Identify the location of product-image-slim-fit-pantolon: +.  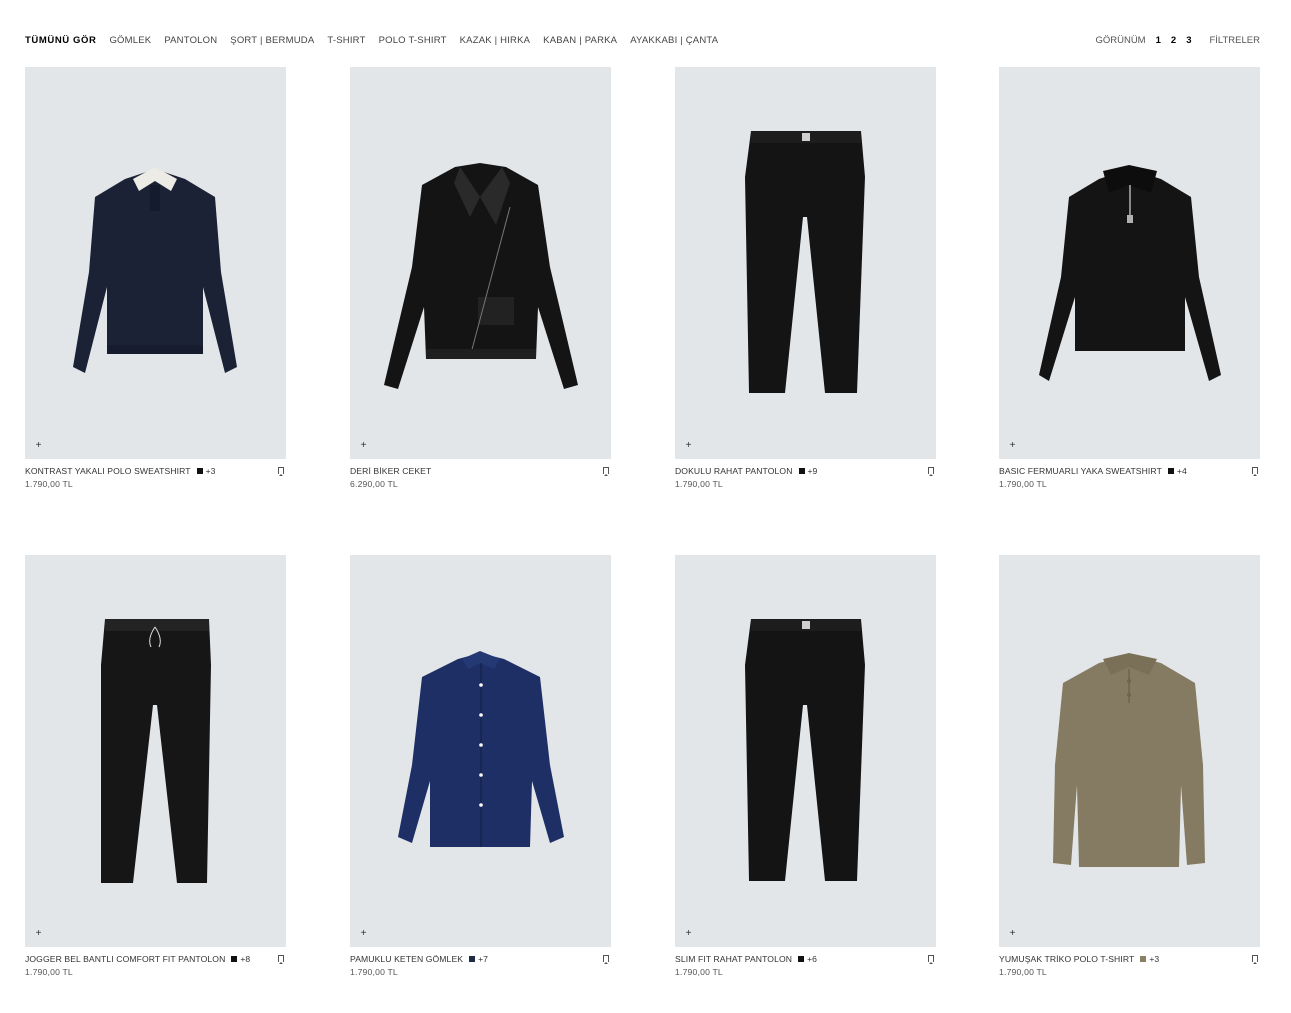
(805, 751).